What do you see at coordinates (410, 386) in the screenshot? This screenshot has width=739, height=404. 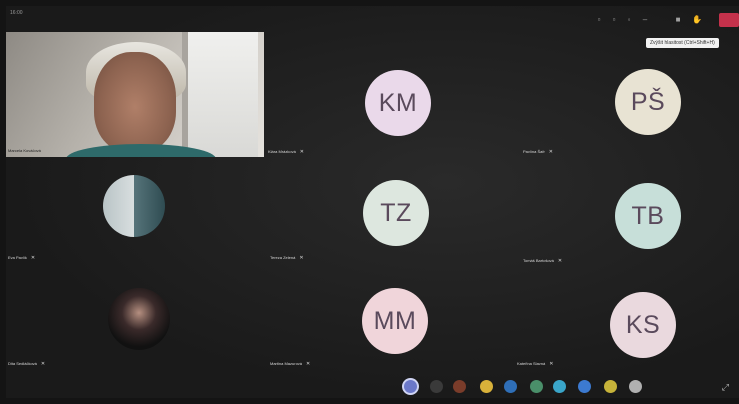 I see `teams-icon` at bounding box center [410, 386].